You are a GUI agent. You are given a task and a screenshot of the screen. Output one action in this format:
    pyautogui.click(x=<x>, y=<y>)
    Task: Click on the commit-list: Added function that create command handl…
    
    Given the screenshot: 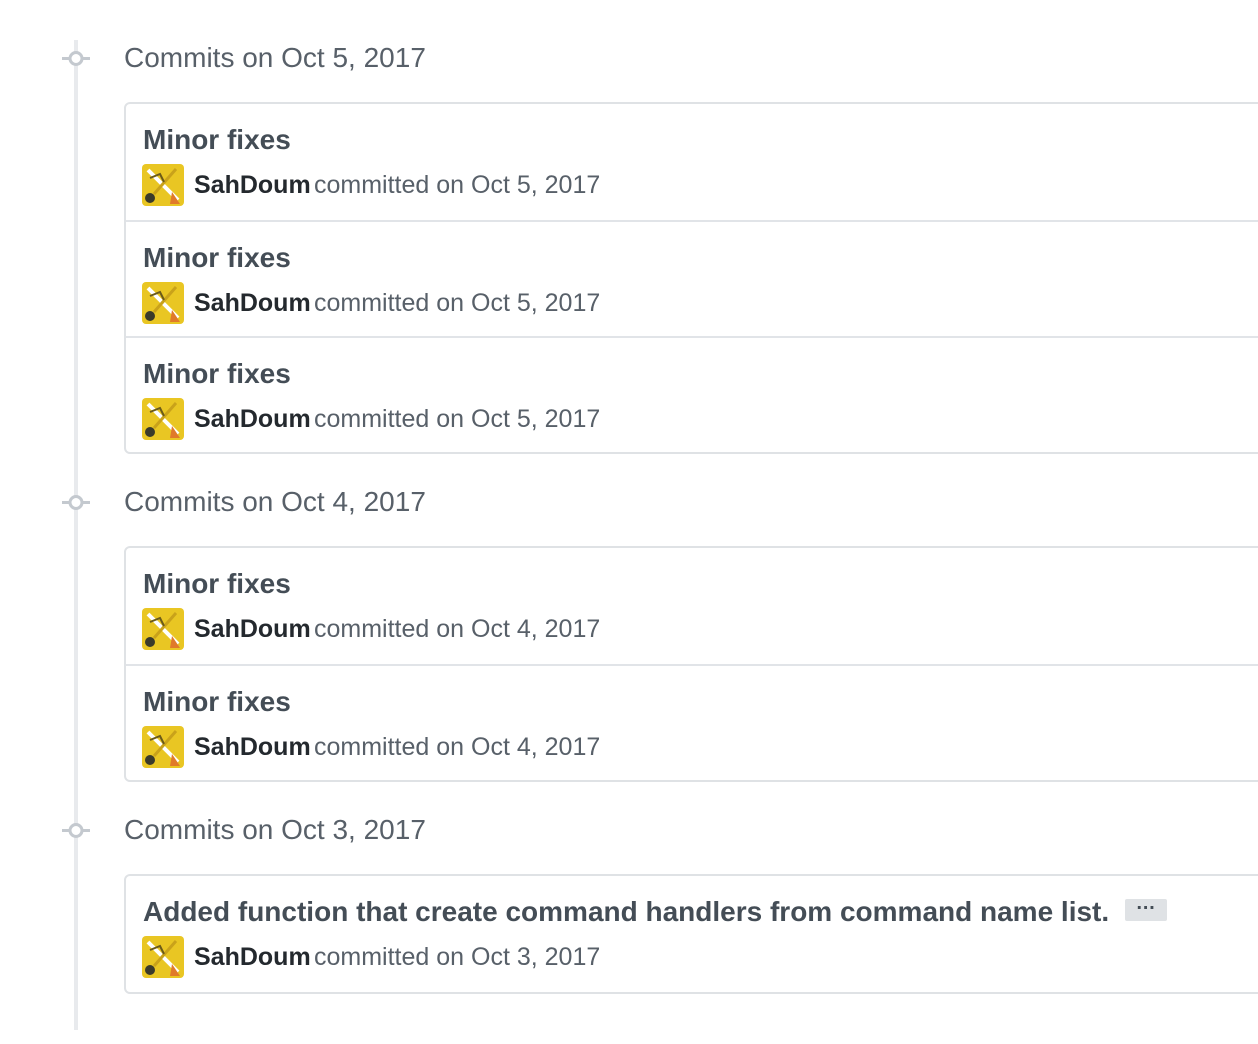 What is the action you would take?
    pyautogui.click(x=691, y=934)
    